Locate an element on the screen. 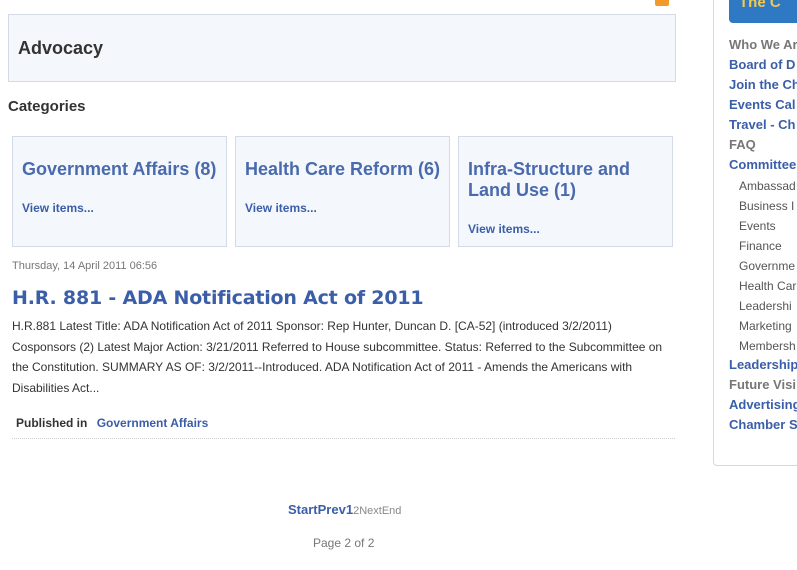 This screenshot has width=797, height=570. pagination-end: End is located at coordinates (391, 511).